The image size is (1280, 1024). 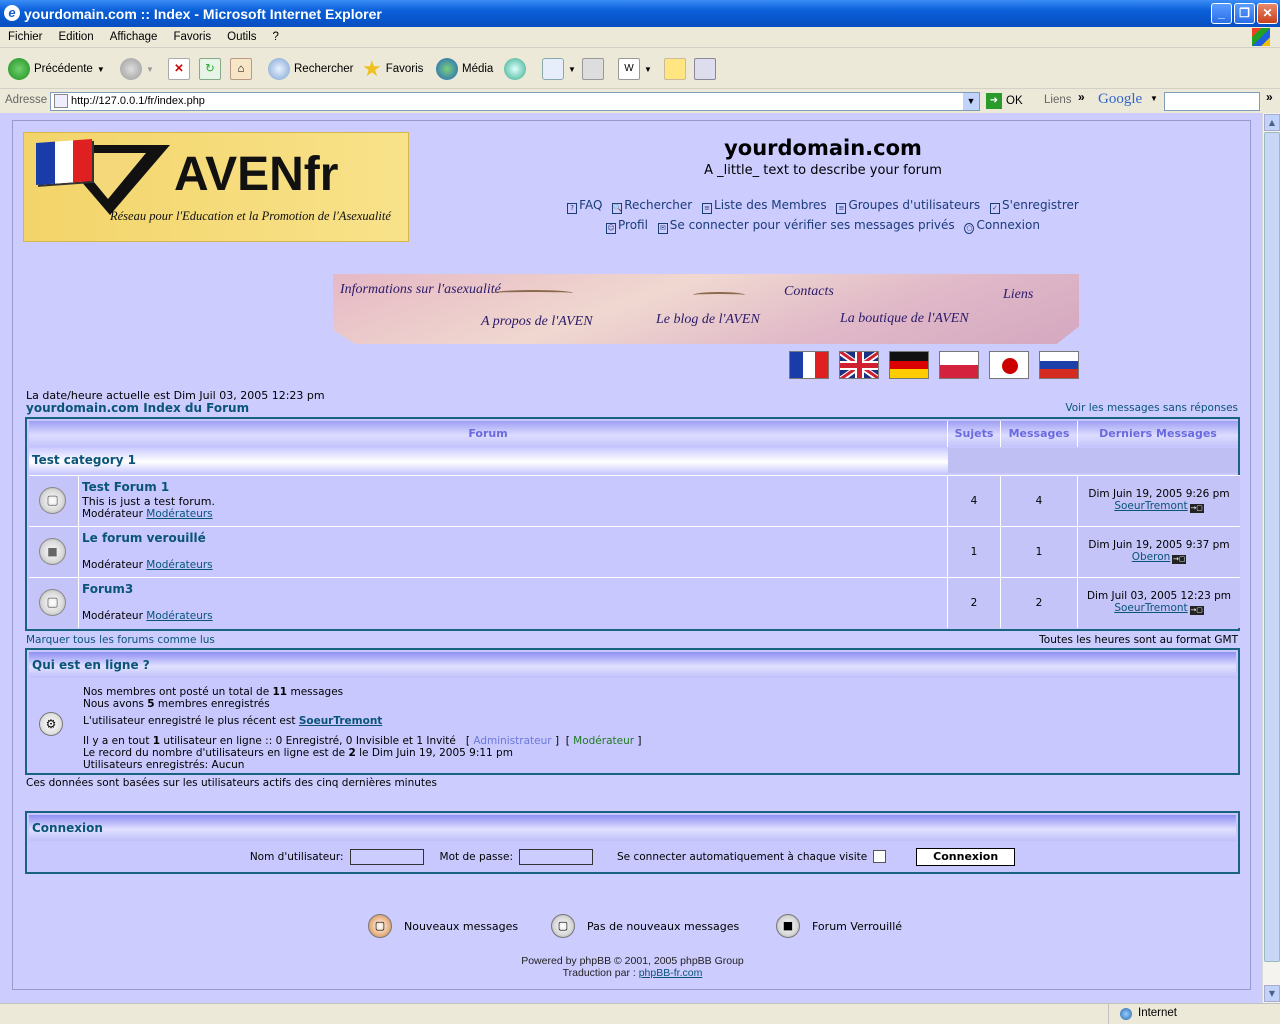 What do you see at coordinates (120, 640) in the screenshot?
I see `mark-all-read-link: Marquer tous les forums comme lus` at bounding box center [120, 640].